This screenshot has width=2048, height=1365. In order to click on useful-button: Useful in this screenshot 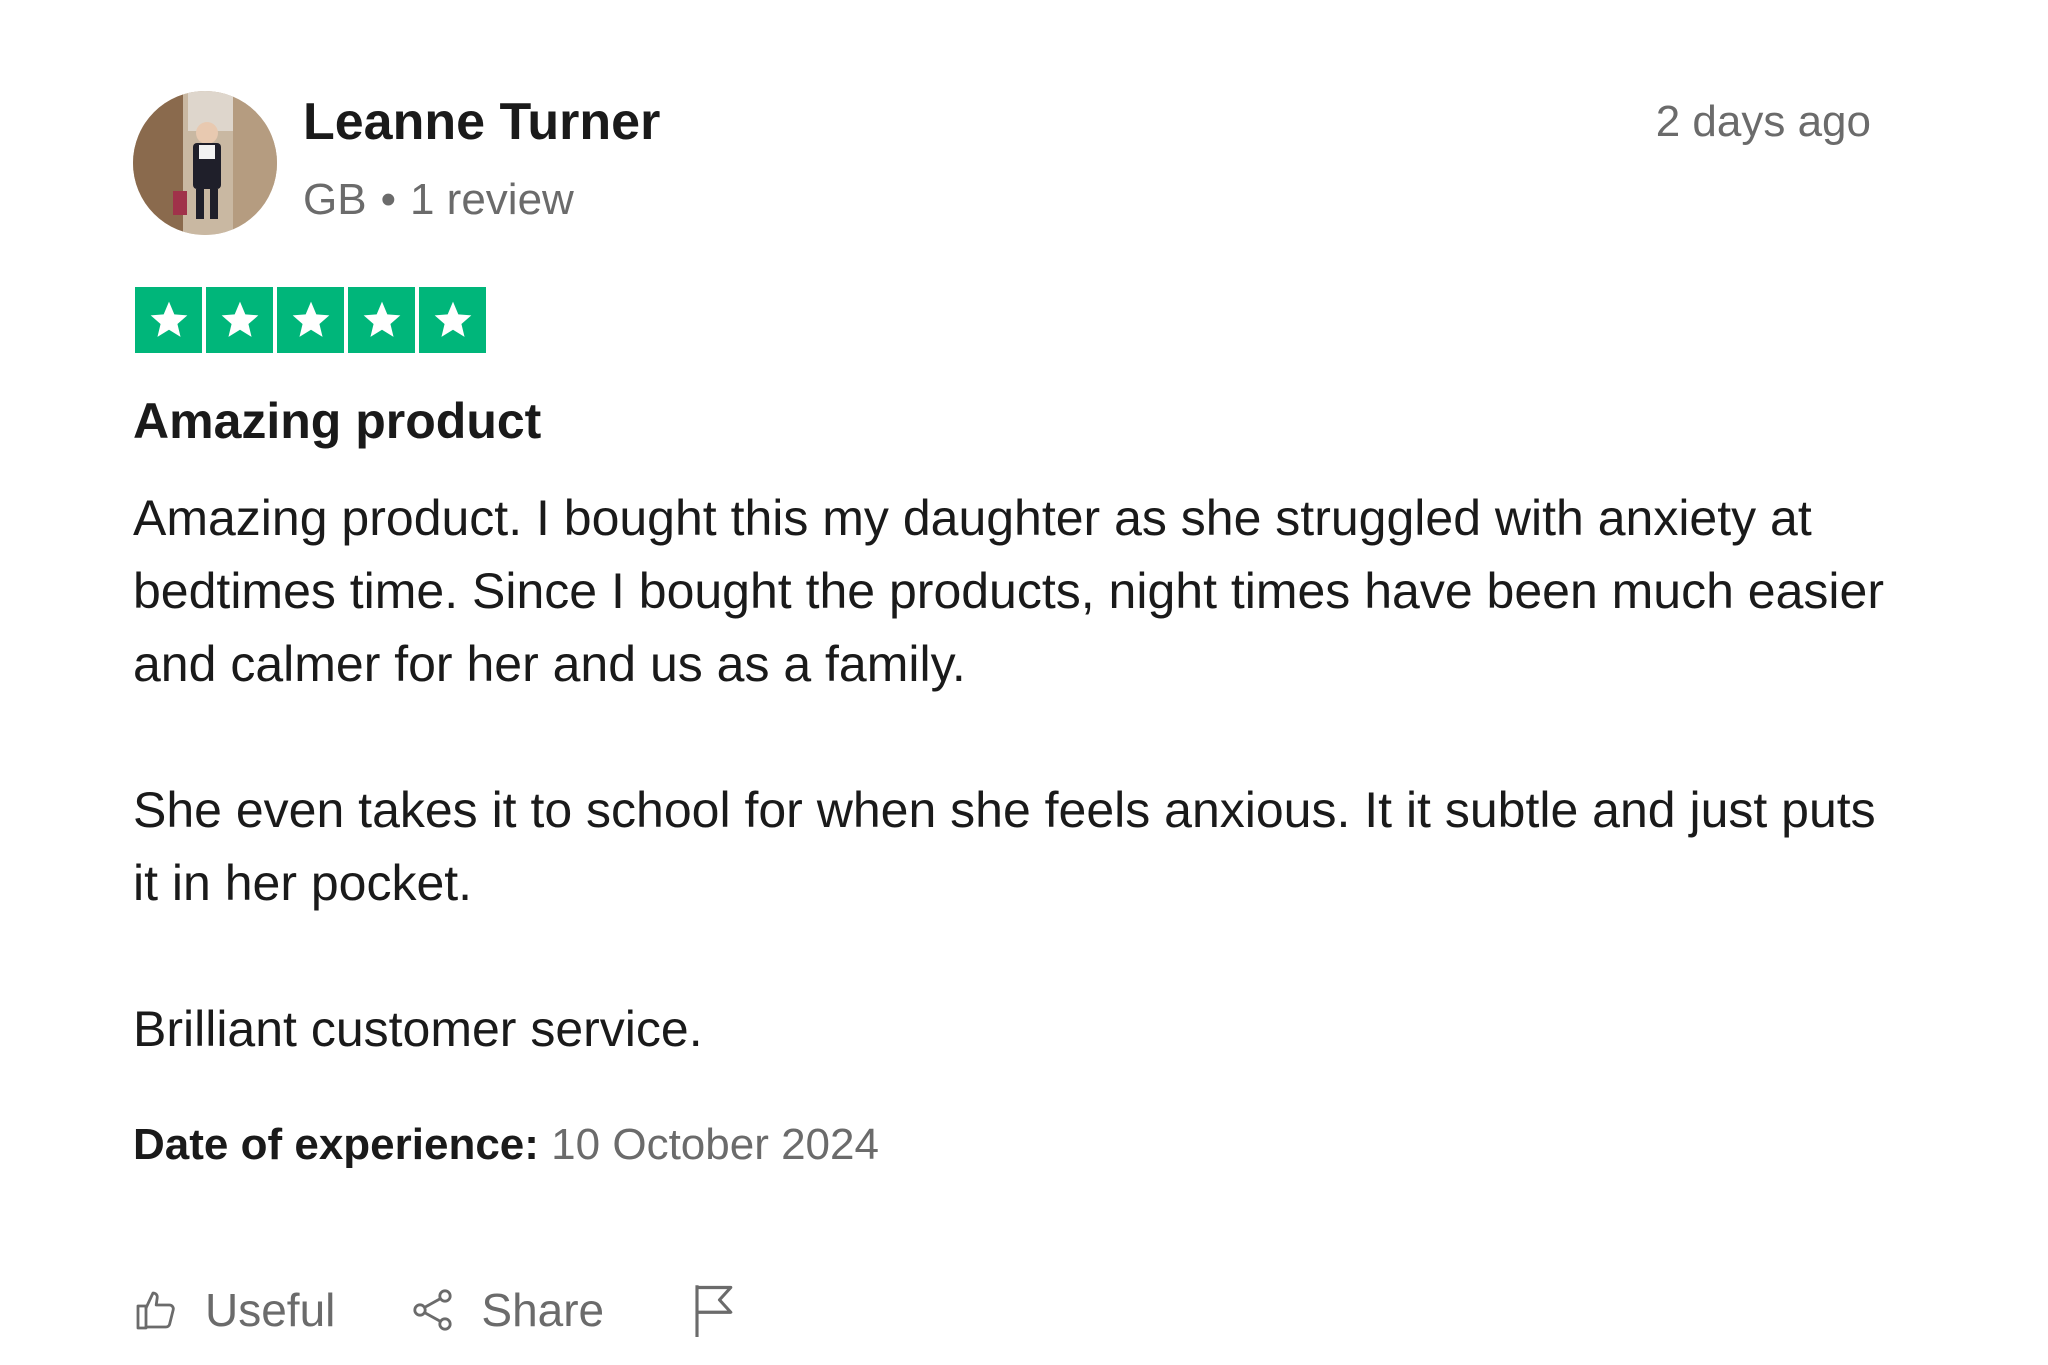, I will do `click(234, 1310)`.